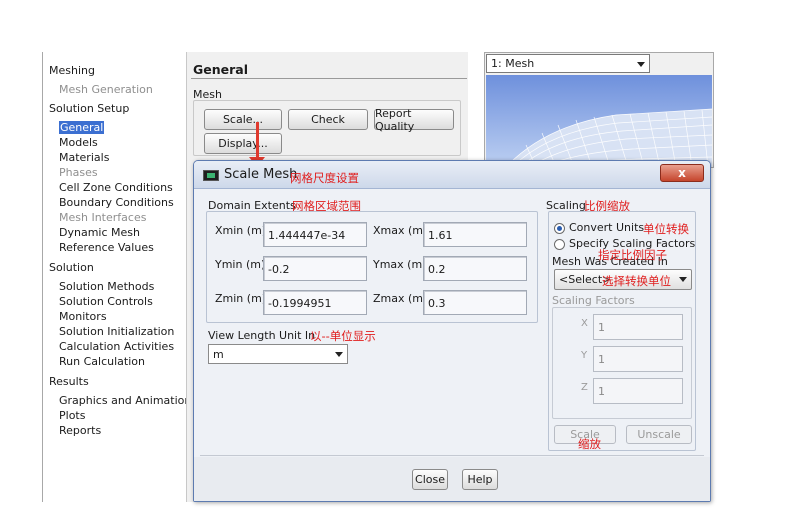 The width and height of the screenshot is (800, 528). What do you see at coordinates (638, 391) in the screenshot?
I see `z-factor-field: 1` at bounding box center [638, 391].